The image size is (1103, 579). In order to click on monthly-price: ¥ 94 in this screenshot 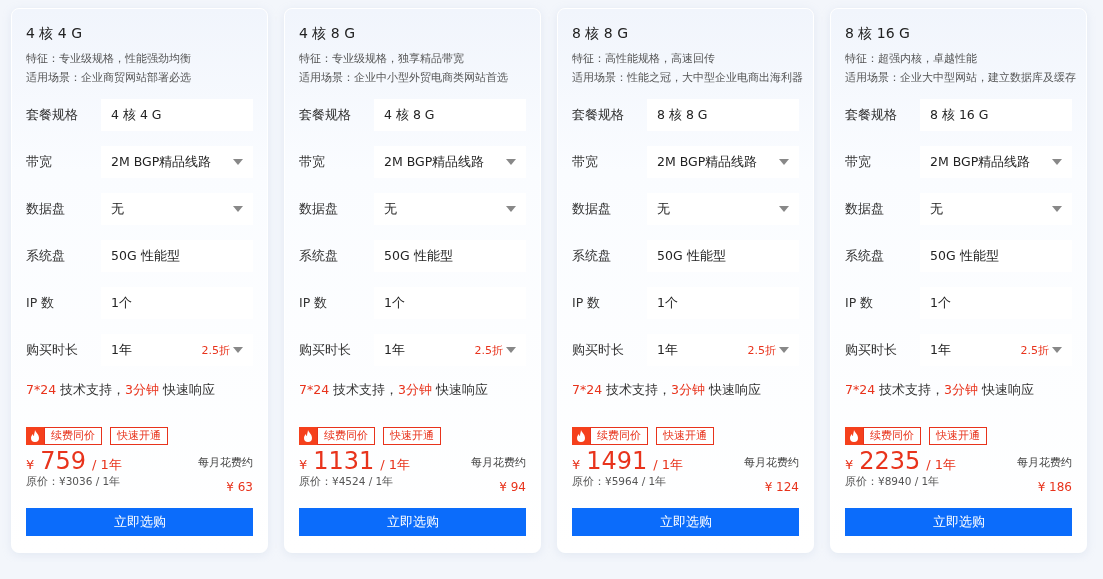, I will do `click(512, 487)`.